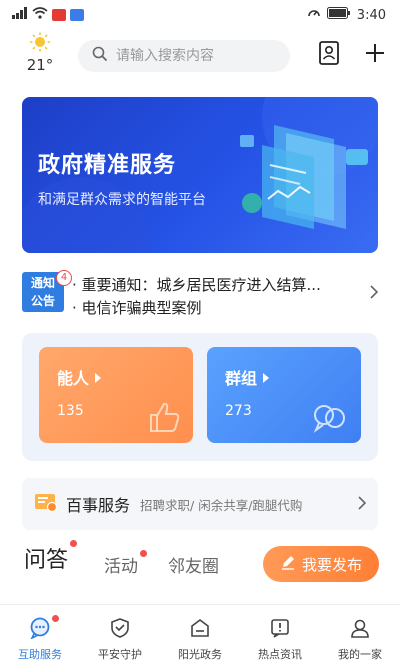 The image size is (400, 667). Describe the element at coordinates (40, 65) in the screenshot. I see `temperature: 21°` at that location.